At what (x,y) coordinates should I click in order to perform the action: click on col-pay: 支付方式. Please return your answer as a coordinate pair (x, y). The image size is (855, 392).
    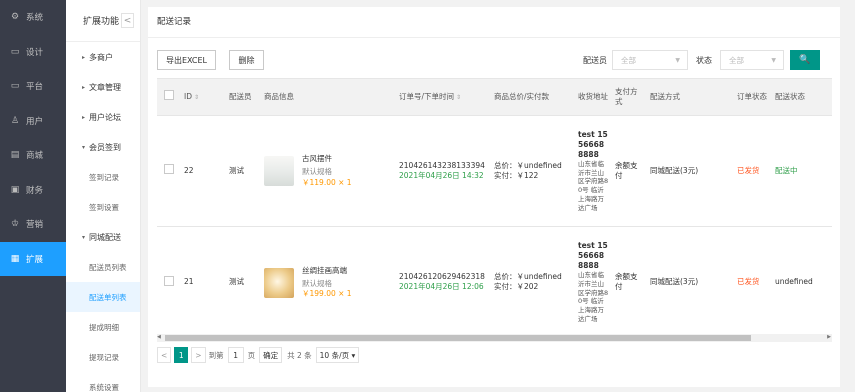
    Looking at the image, I should click on (629, 97).